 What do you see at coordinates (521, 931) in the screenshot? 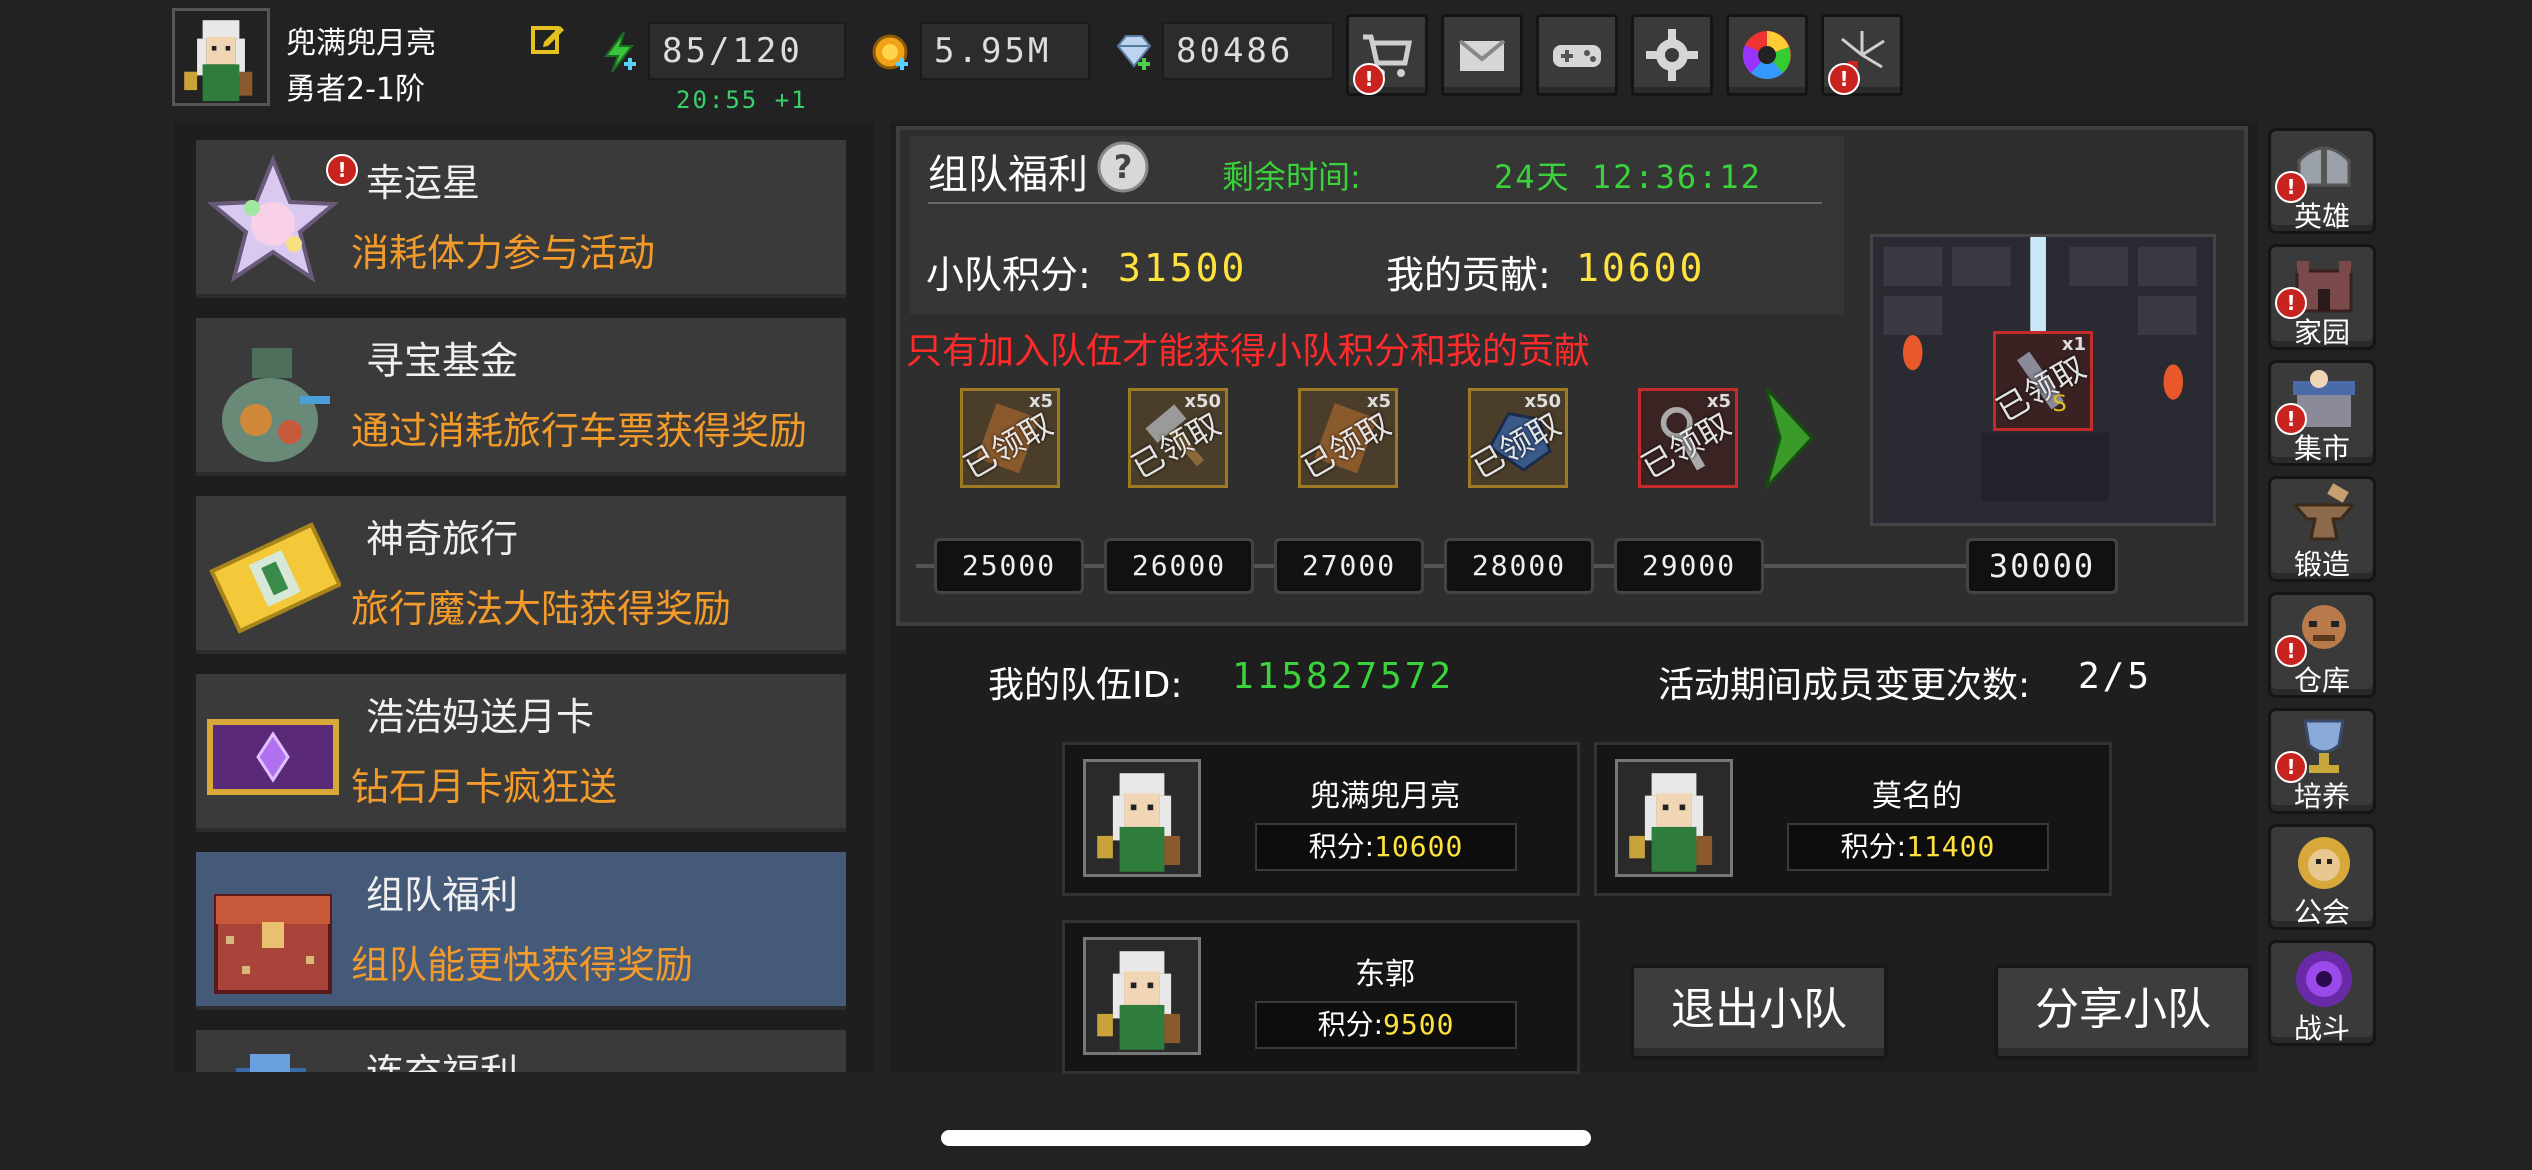
I see `activity-team-benefit: 组队福利 组队能更快获得奖励` at bounding box center [521, 931].